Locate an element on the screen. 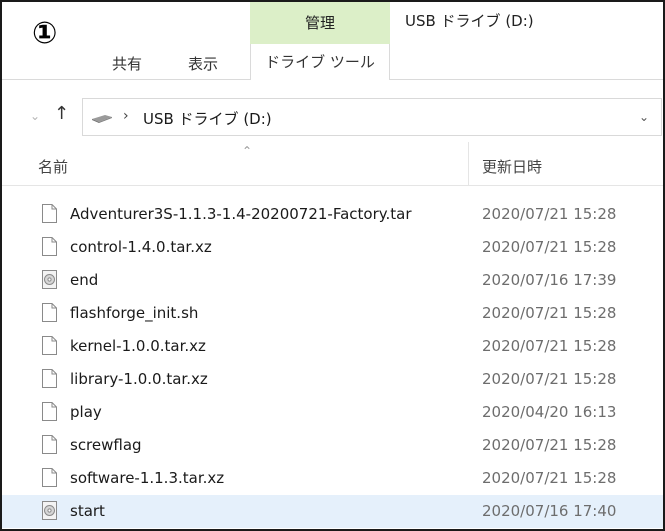  file-row: software-1.1.3.tar.xz 2020/07/21 15:28 is located at coordinates (332, 478).